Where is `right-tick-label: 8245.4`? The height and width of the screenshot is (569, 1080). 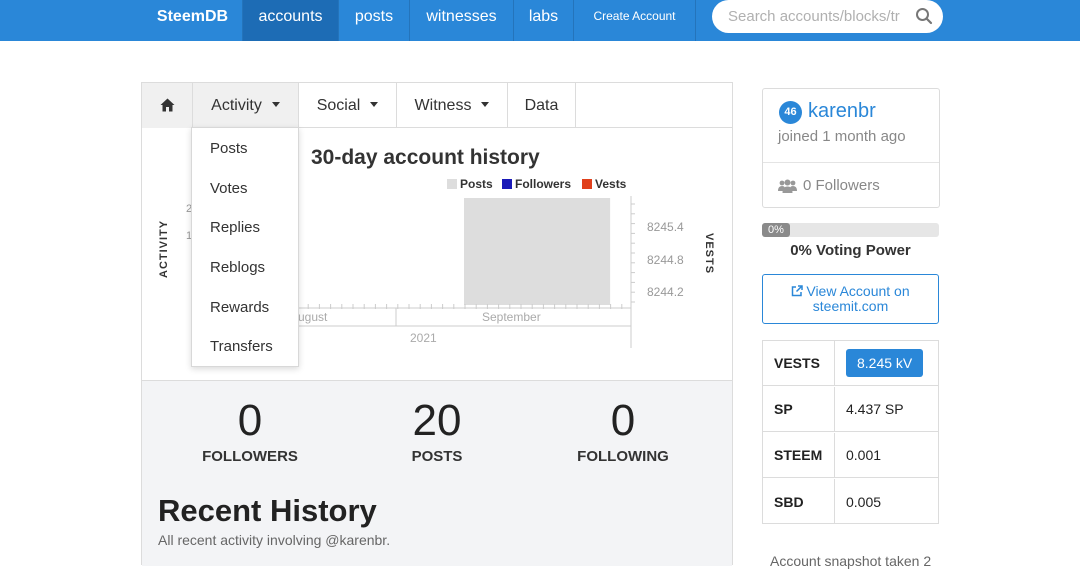 right-tick-label: 8245.4 is located at coordinates (665, 227).